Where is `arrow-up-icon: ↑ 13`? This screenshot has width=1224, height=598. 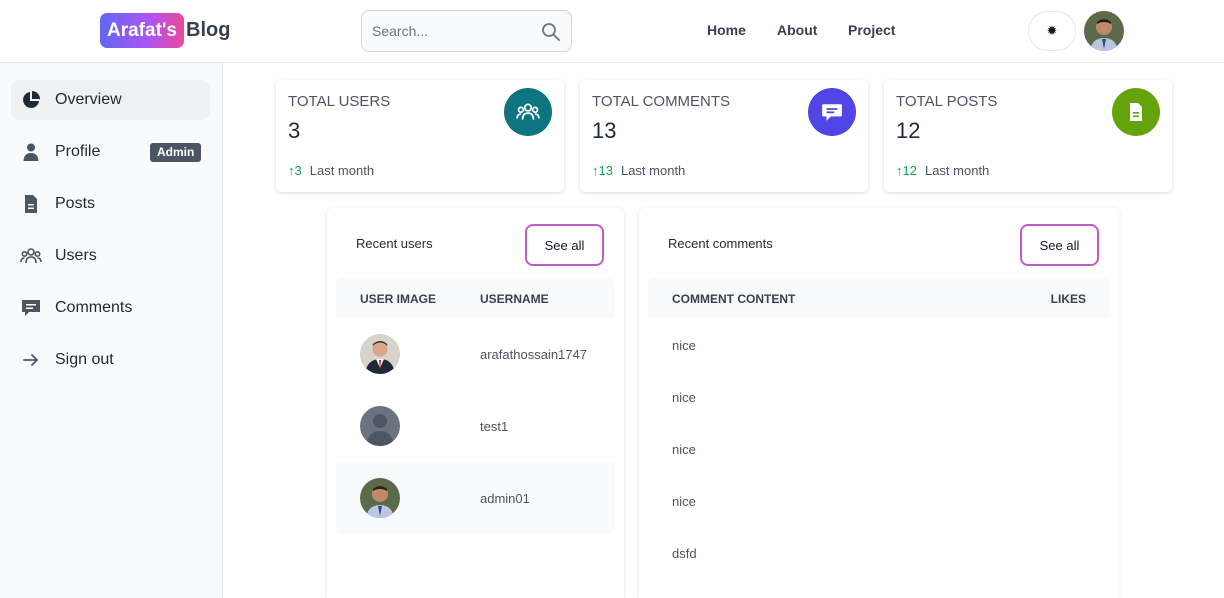
arrow-up-icon: ↑ 13 is located at coordinates (602, 170).